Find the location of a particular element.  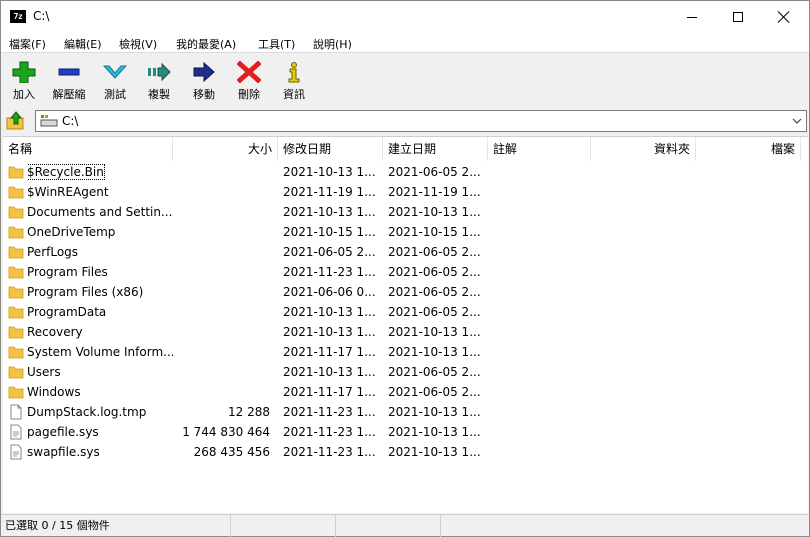

address-bar: C:\ is located at coordinates (405, 121).